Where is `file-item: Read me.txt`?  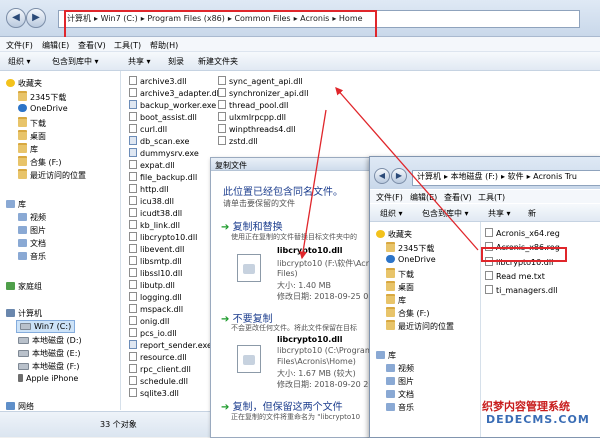
file-item: Read me.txt is located at coordinates (515, 276).